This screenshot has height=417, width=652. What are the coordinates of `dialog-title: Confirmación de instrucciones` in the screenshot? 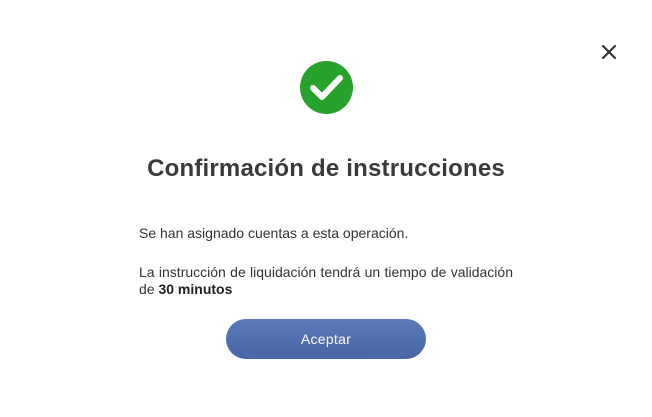 It's located at (326, 168).